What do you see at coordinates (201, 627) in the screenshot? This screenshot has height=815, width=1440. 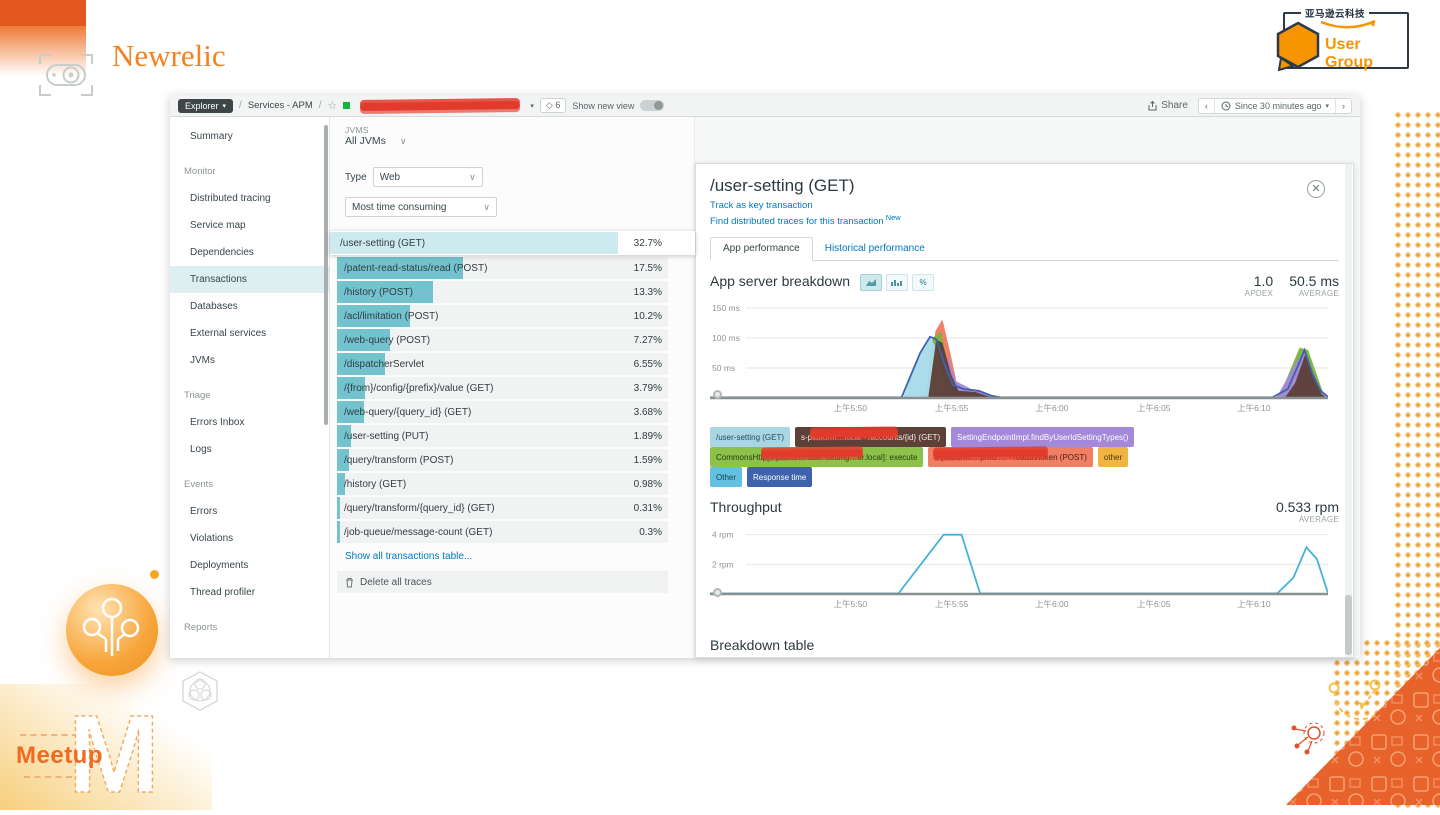 I see `sidebar-item-reports: Reports` at bounding box center [201, 627].